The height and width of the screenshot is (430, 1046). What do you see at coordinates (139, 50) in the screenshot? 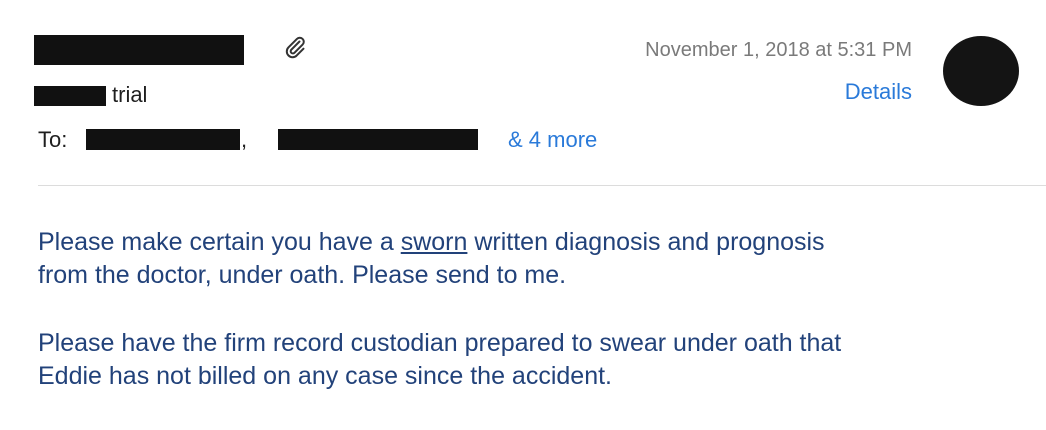
I see `sender-name-redacted` at bounding box center [139, 50].